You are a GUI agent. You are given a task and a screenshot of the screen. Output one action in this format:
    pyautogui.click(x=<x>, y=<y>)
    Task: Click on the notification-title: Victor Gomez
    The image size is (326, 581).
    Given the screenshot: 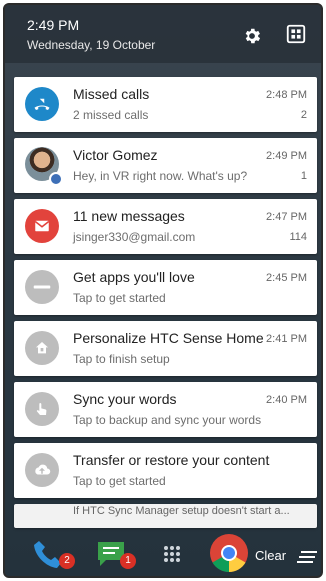 What is the action you would take?
    pyautogui.click(x=115, y=155)
    